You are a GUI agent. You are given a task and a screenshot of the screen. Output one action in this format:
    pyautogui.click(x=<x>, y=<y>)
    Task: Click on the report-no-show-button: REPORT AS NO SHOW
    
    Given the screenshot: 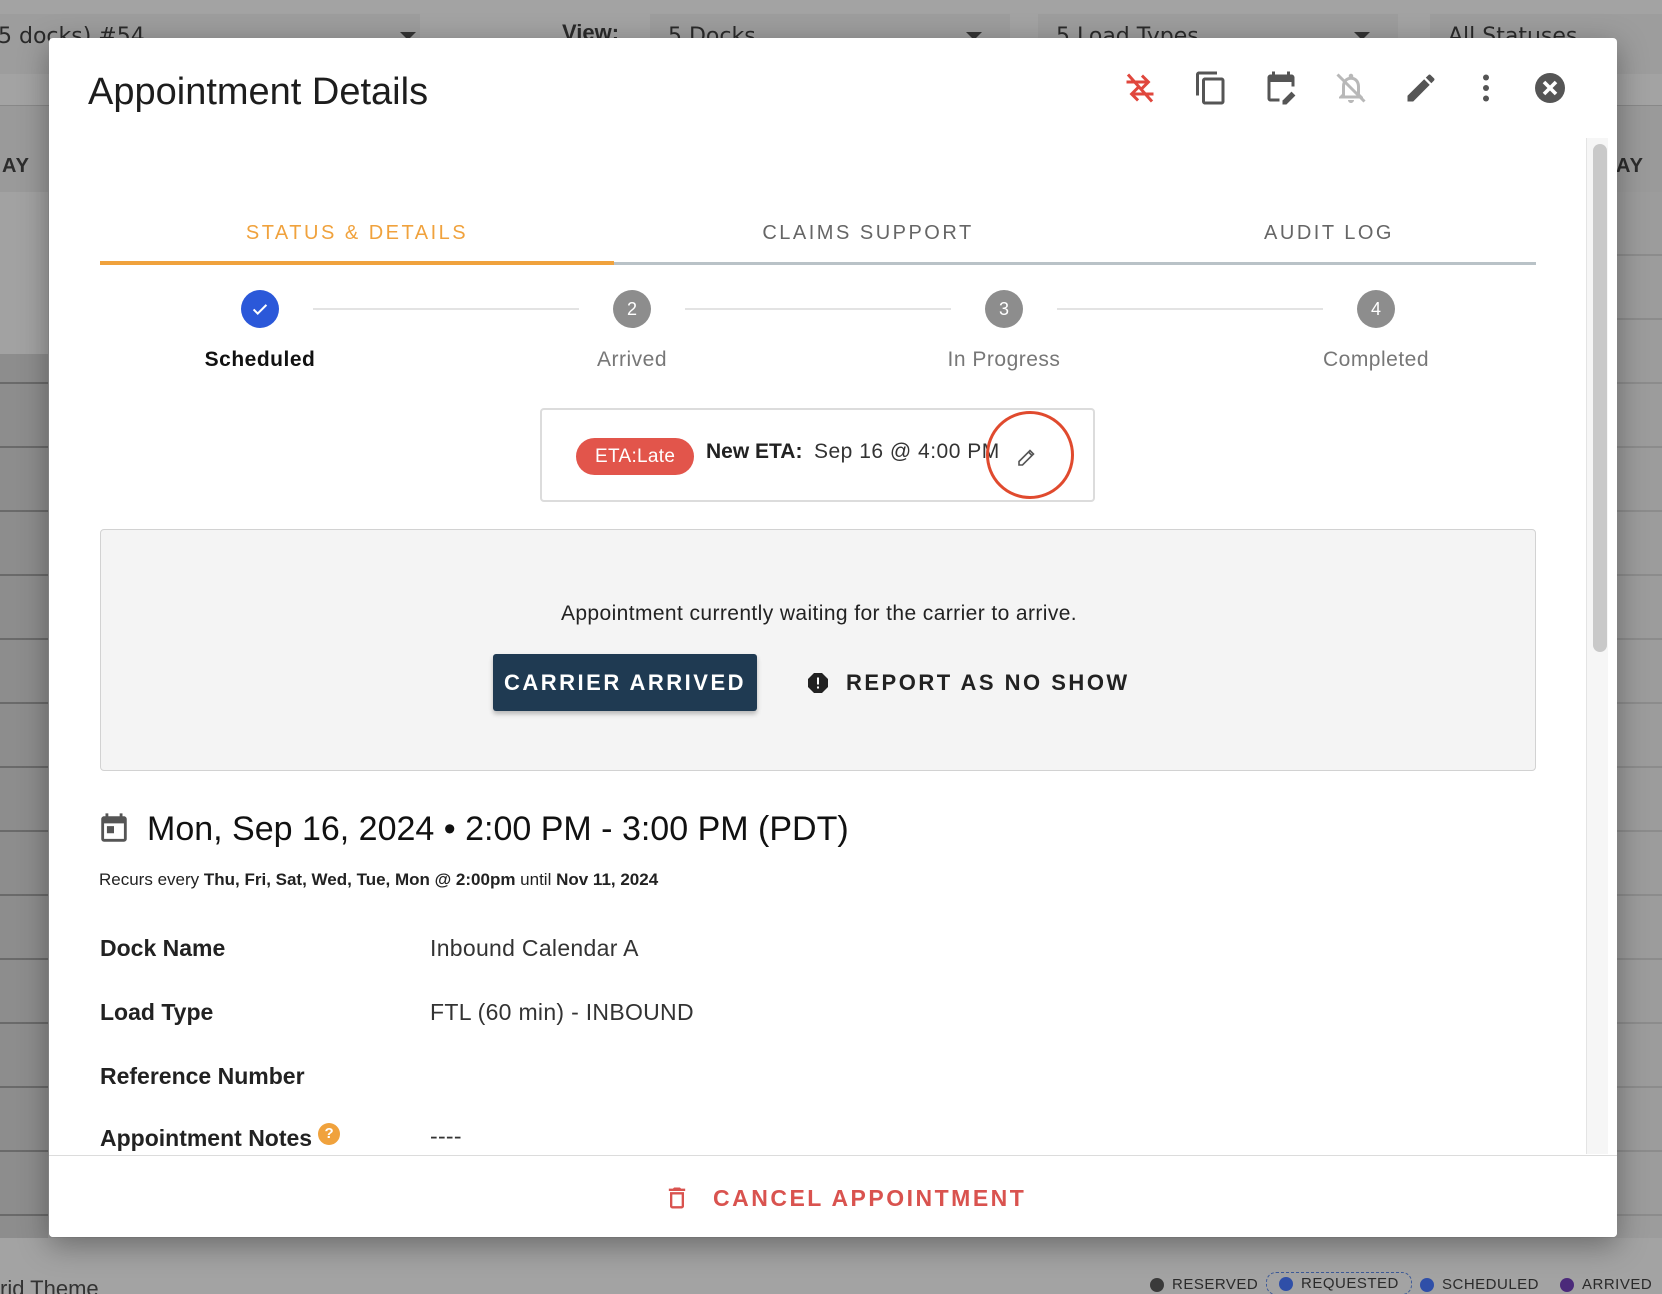 What is the action you would take?
    pyautogui.click(x=968, y=682)
    